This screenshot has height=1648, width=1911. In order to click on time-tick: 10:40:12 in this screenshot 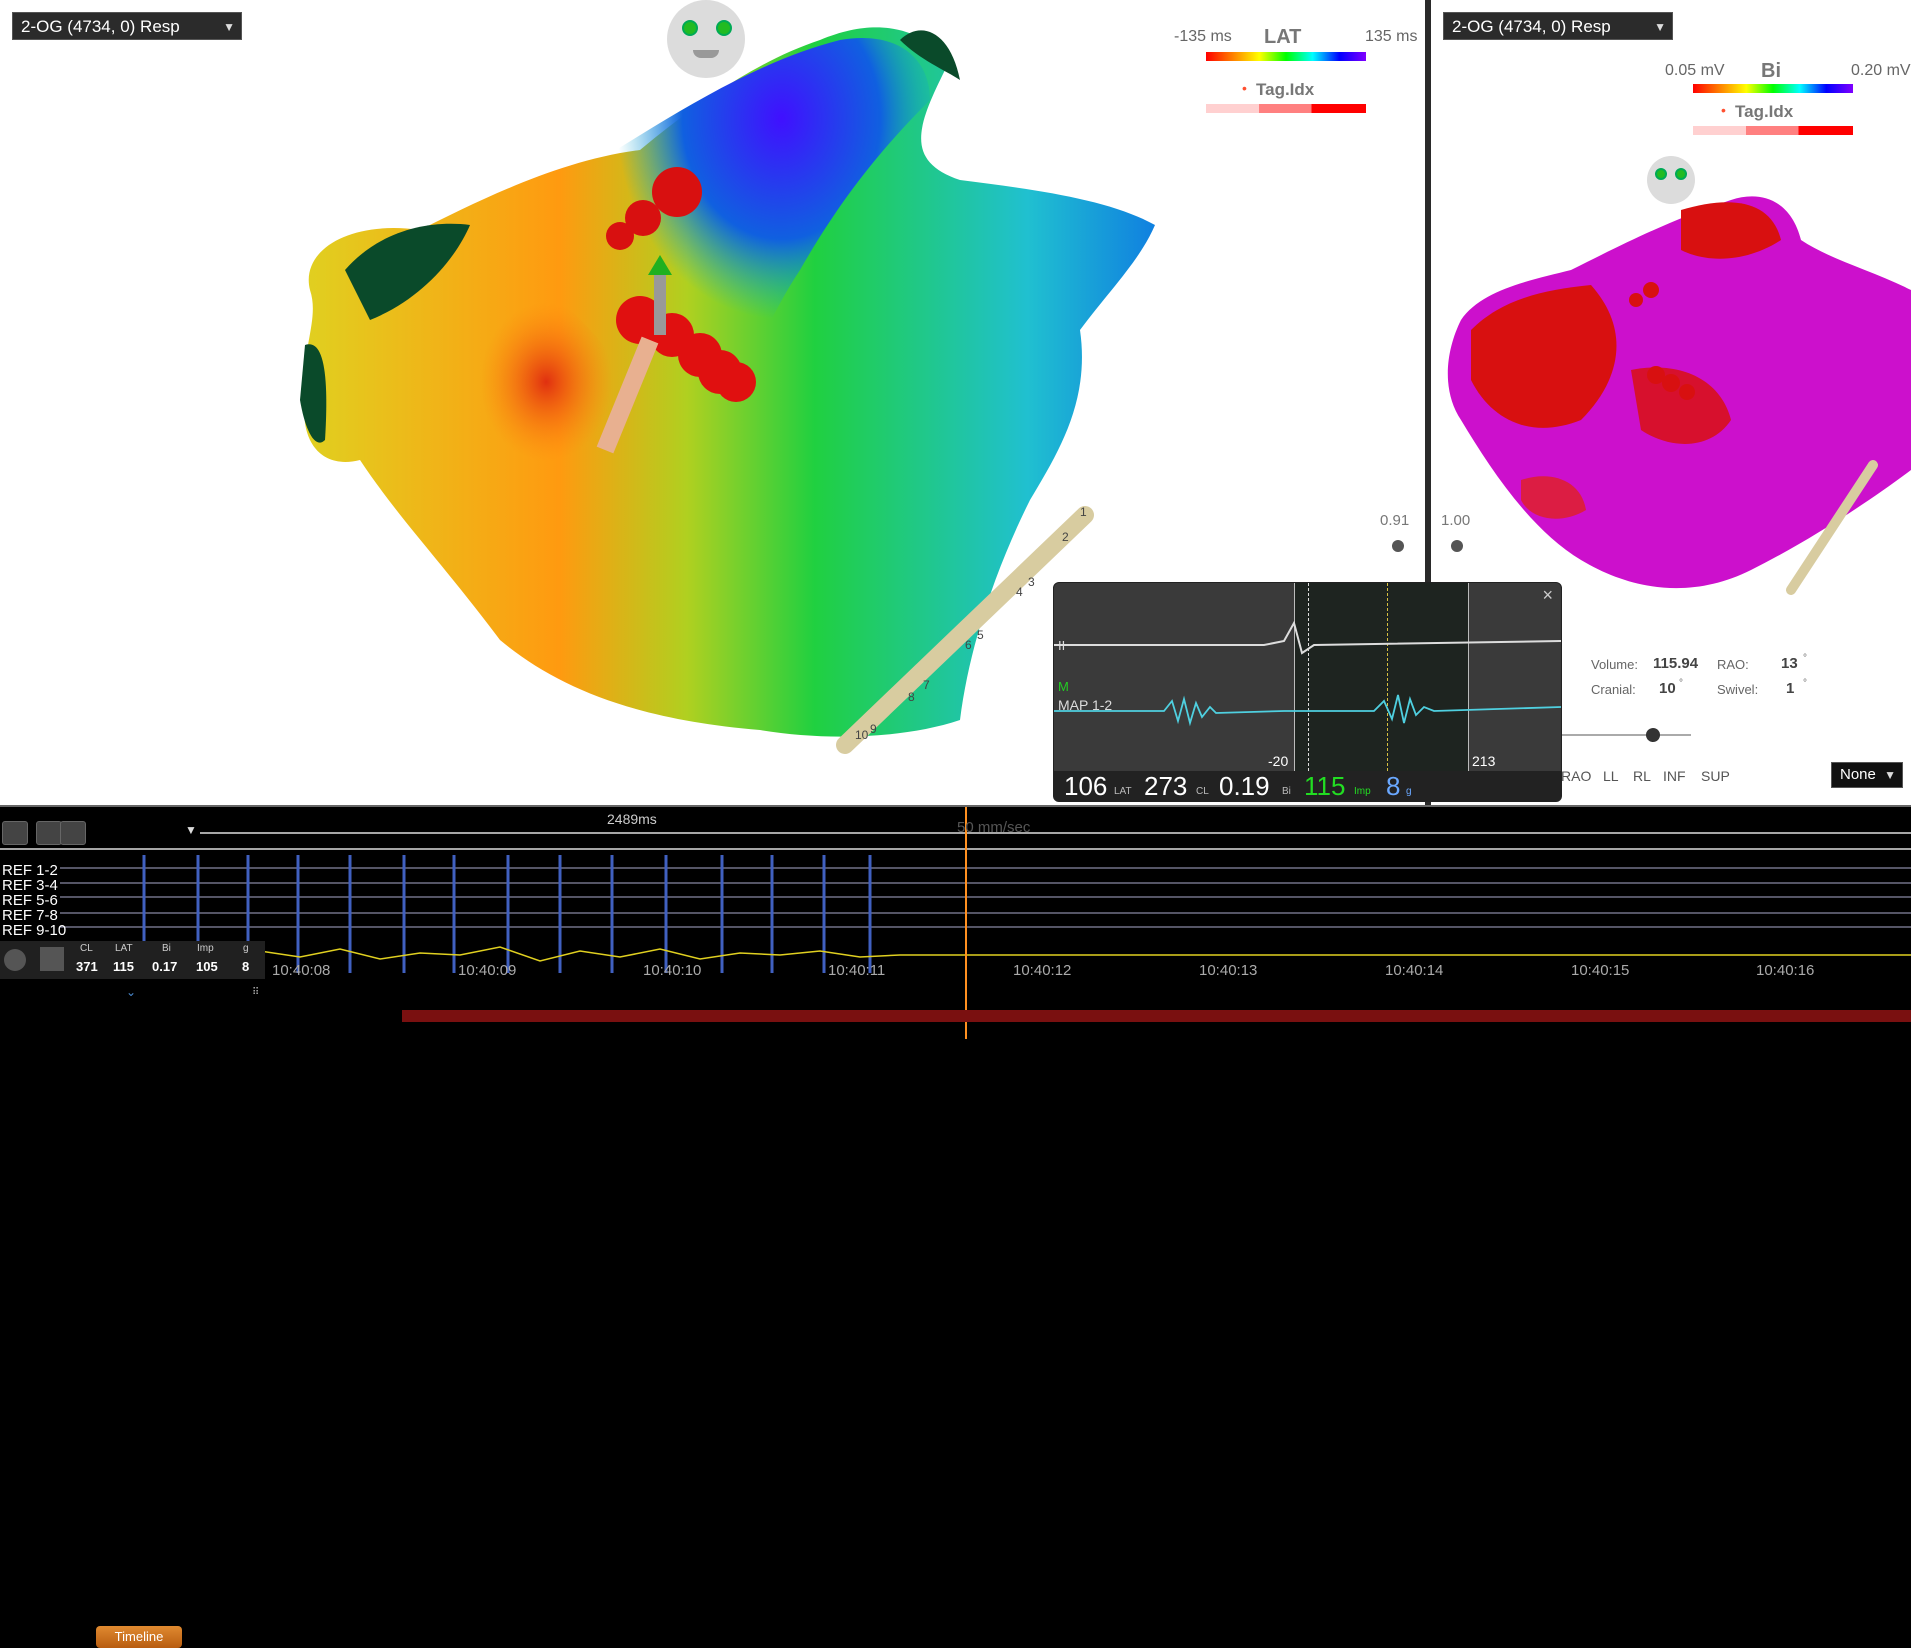, I will do `click(1042, 970)`.